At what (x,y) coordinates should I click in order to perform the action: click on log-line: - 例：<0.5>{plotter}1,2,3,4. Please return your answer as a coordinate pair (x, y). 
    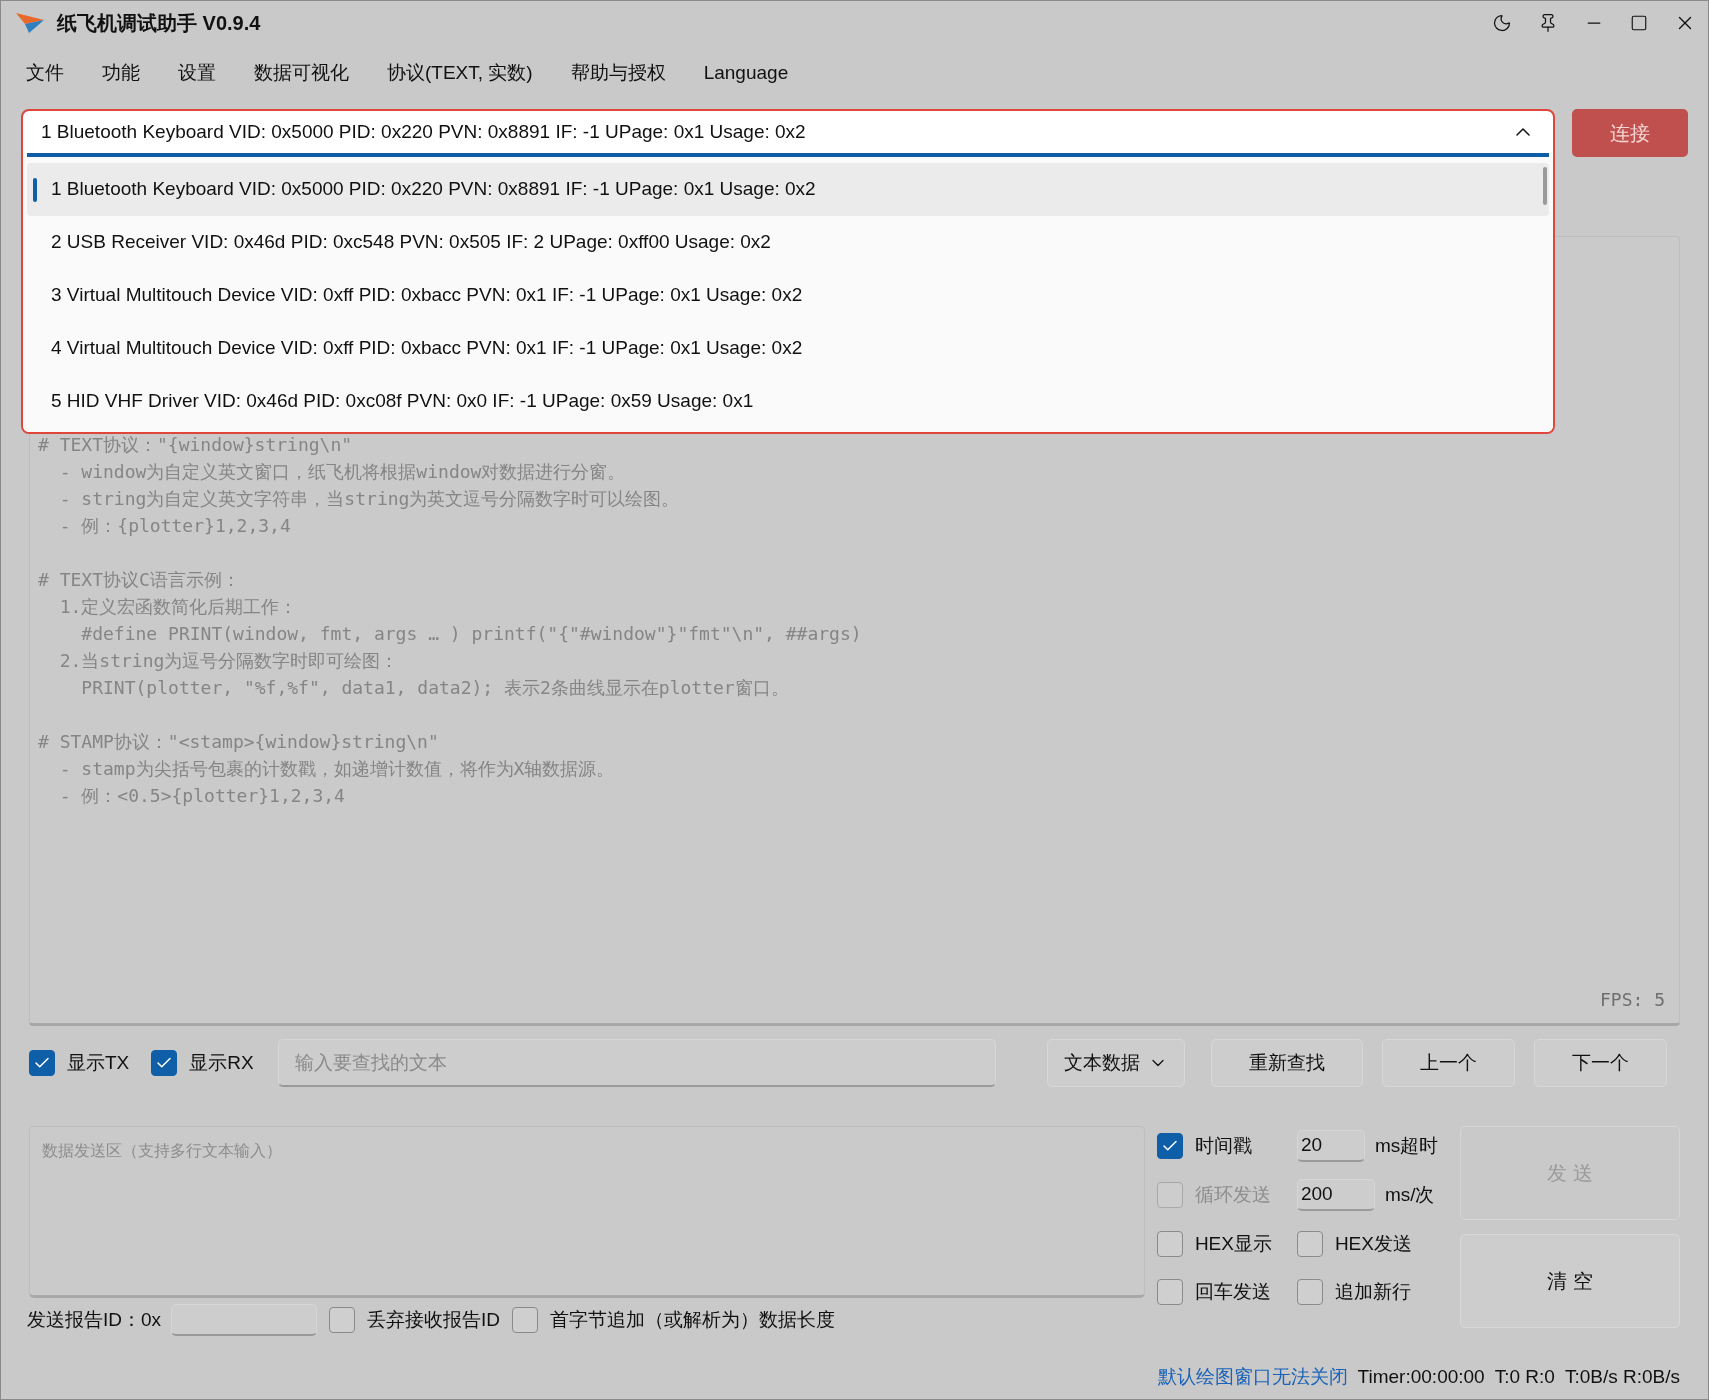
    Looking at the image, I should click on (202, 796).